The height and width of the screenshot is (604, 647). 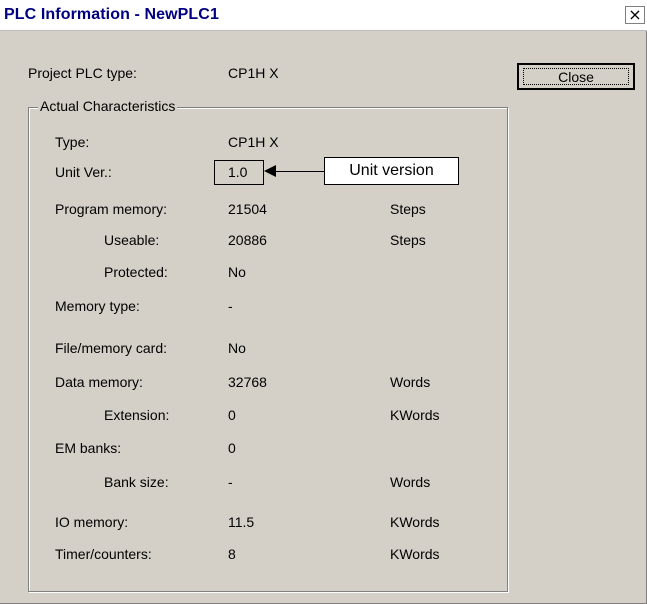 What do you see at coordinates (137, 415) in the screenshot?
I see `extension-label: Extension:` at bounding box center [137, 415].